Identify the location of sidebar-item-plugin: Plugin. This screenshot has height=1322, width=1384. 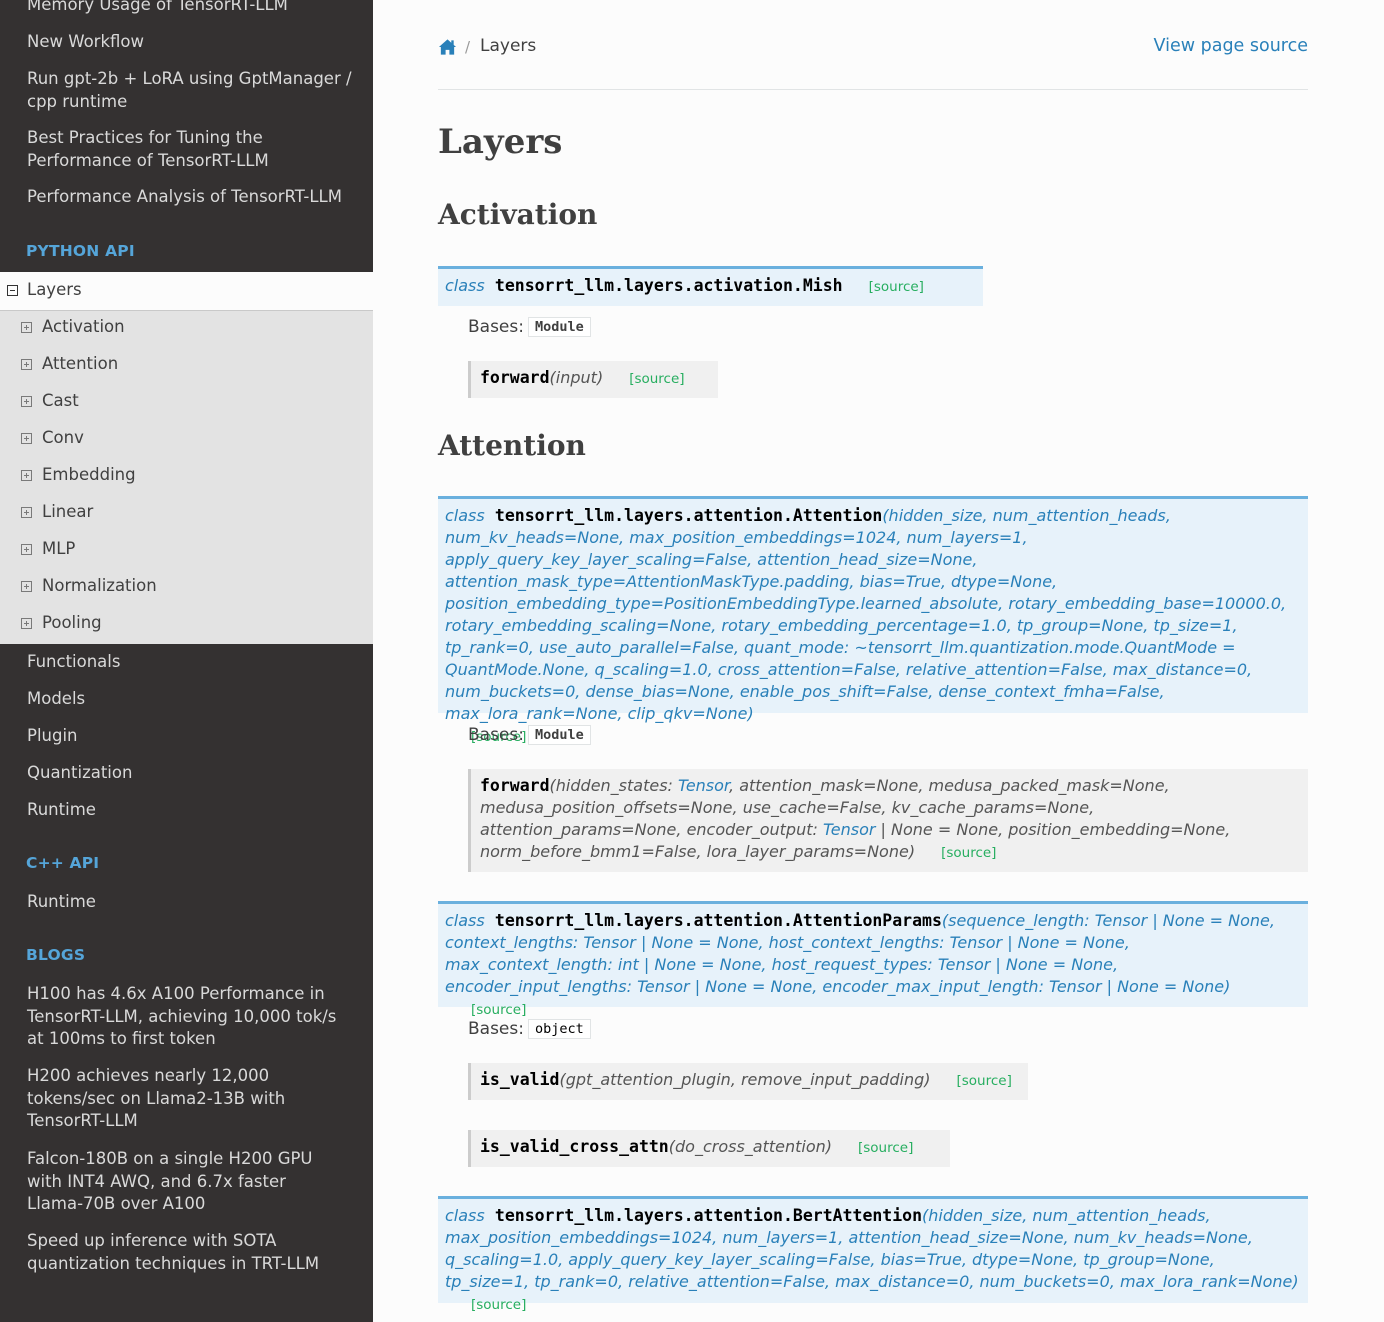
(192, 736).